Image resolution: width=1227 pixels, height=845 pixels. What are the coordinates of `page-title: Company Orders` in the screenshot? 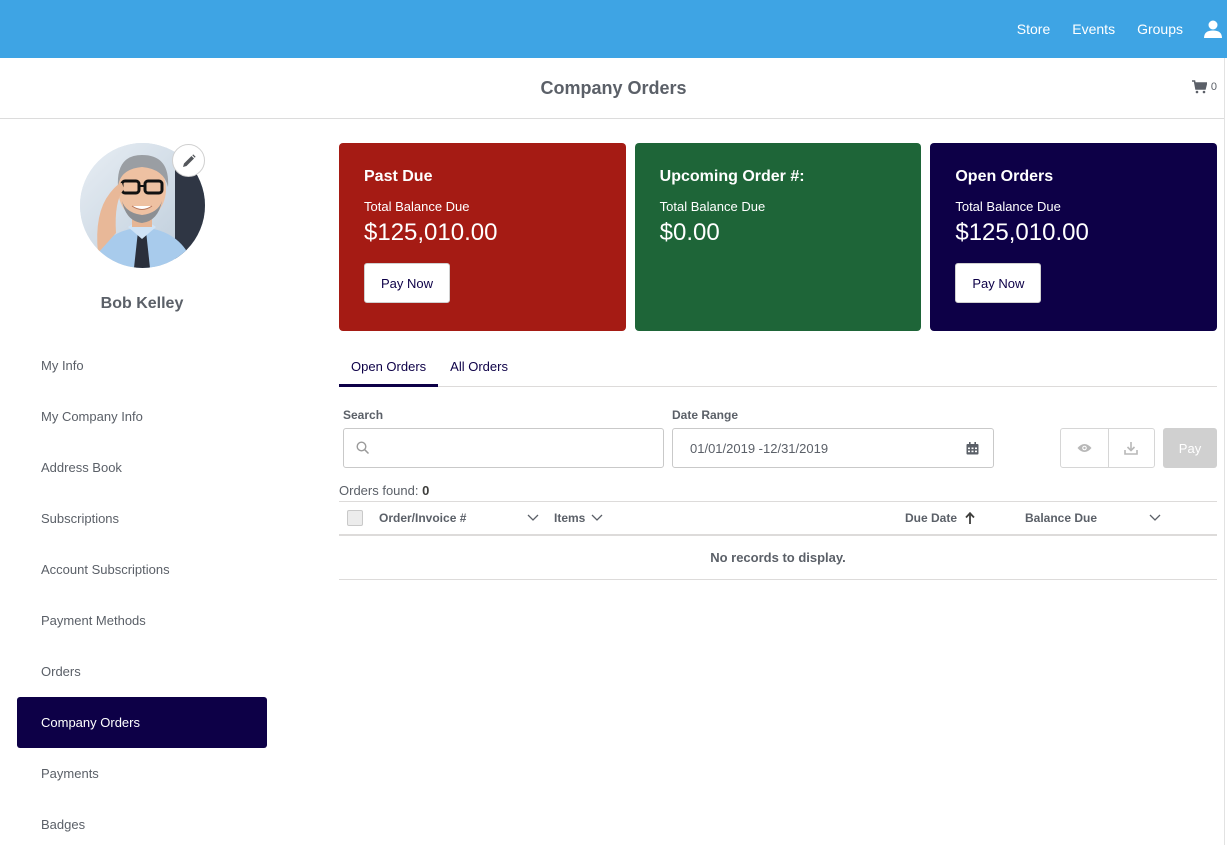 It's located at (613, 88).